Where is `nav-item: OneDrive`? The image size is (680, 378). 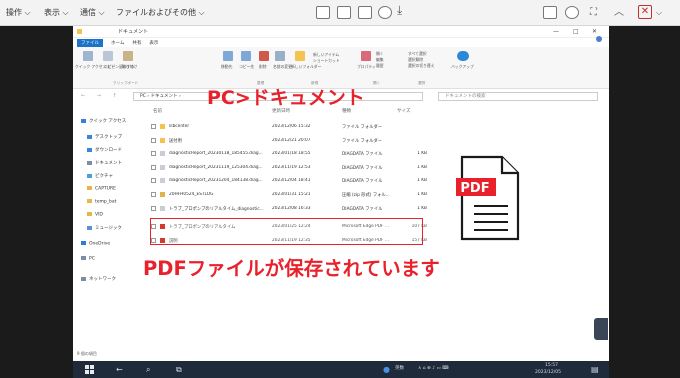 nav-item: OneDrive is located at coordinates (95, 244).